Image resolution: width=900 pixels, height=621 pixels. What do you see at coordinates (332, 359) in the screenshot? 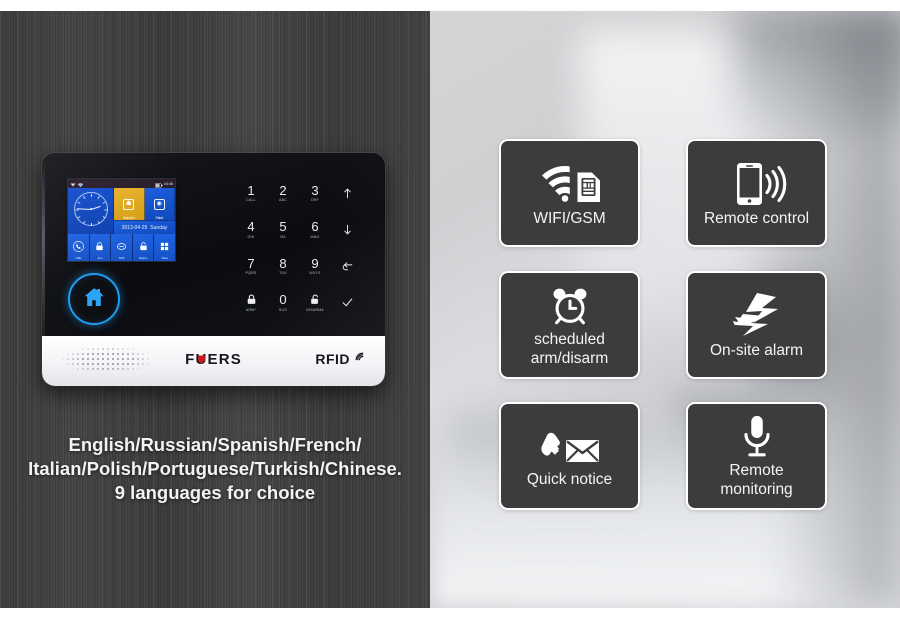
I see `rfid-label: RFID` at bounding box center [332, 359].